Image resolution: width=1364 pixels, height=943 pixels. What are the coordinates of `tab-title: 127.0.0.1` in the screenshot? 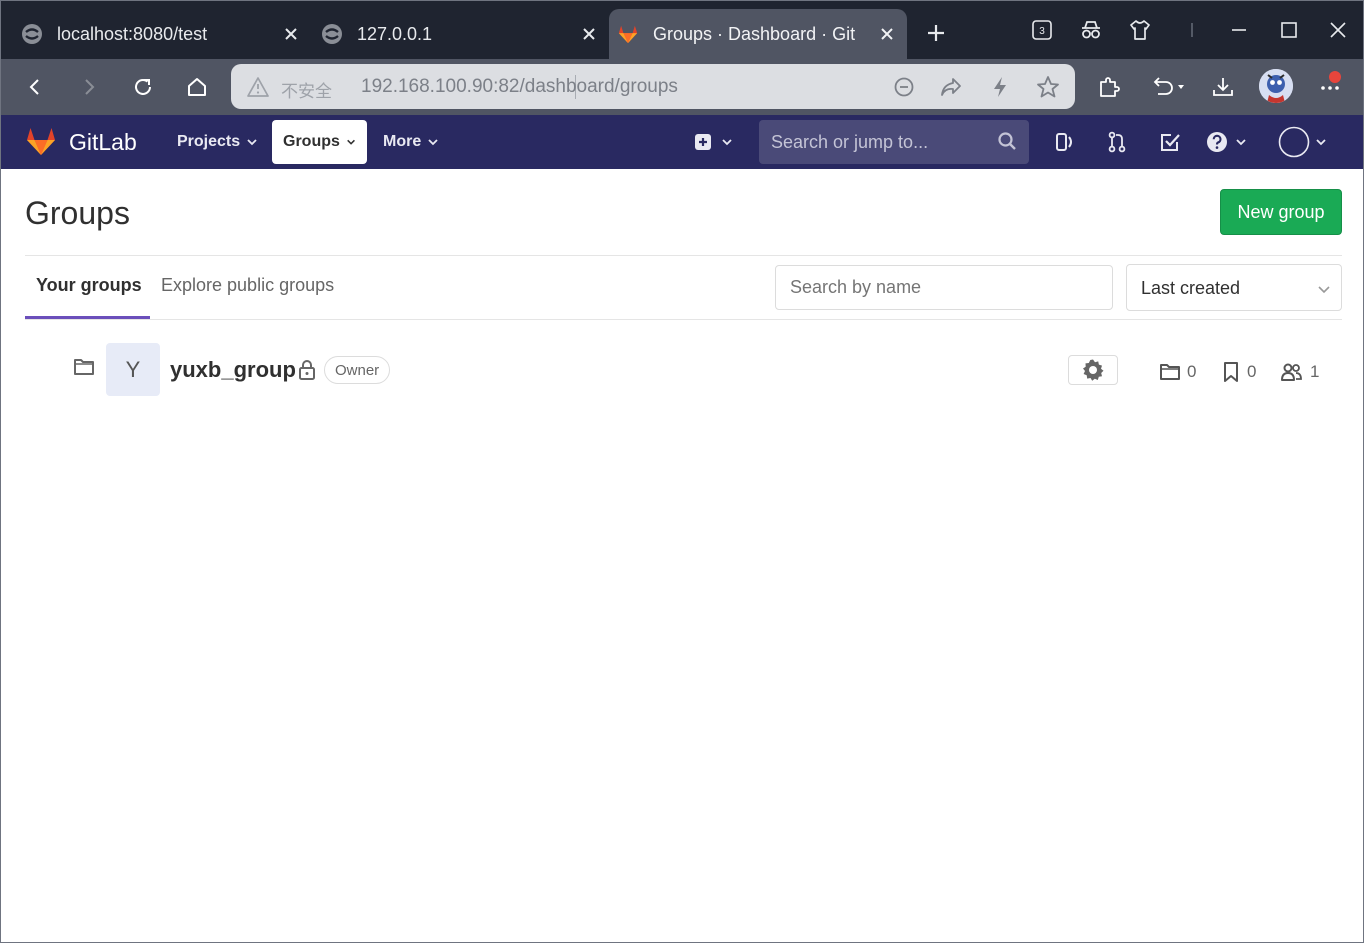 It's located at (395, 33).